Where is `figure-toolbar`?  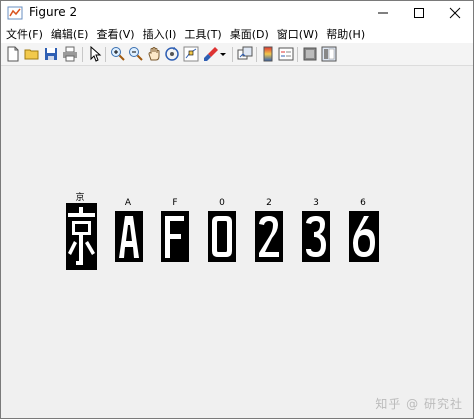 figure-toolbar is located at coordinates (237, 54).